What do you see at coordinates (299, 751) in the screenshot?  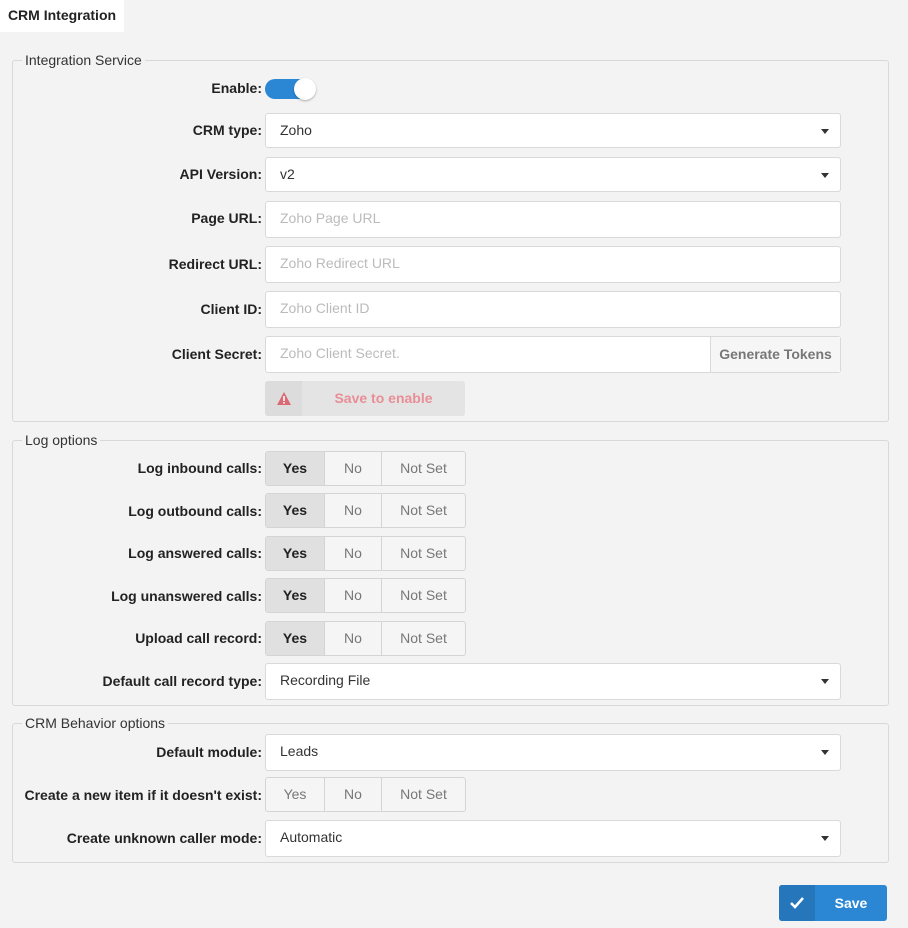 I see `default-module-value: Leads` at bounding box center [299, 751].